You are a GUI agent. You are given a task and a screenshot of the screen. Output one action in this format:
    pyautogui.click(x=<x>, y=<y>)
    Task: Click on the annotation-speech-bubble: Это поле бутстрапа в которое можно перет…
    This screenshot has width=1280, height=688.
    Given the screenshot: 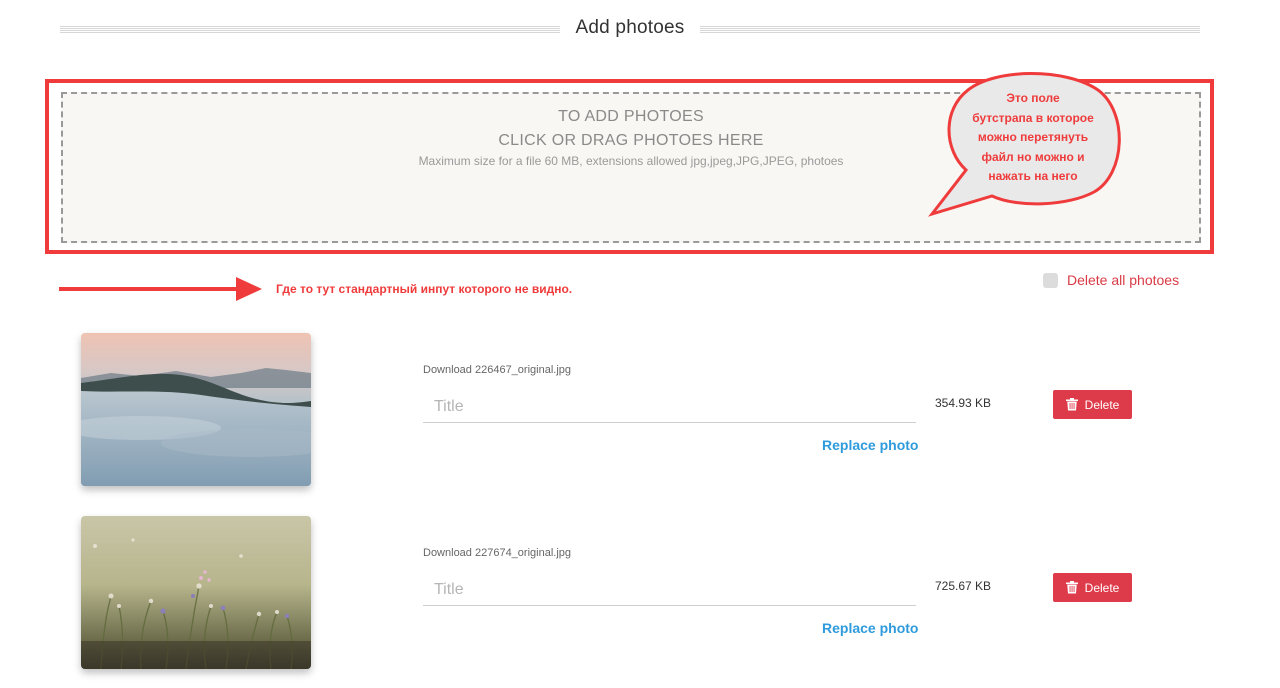 What is the action you would take?
    pyautogui.click(x=1028, y=142)
    